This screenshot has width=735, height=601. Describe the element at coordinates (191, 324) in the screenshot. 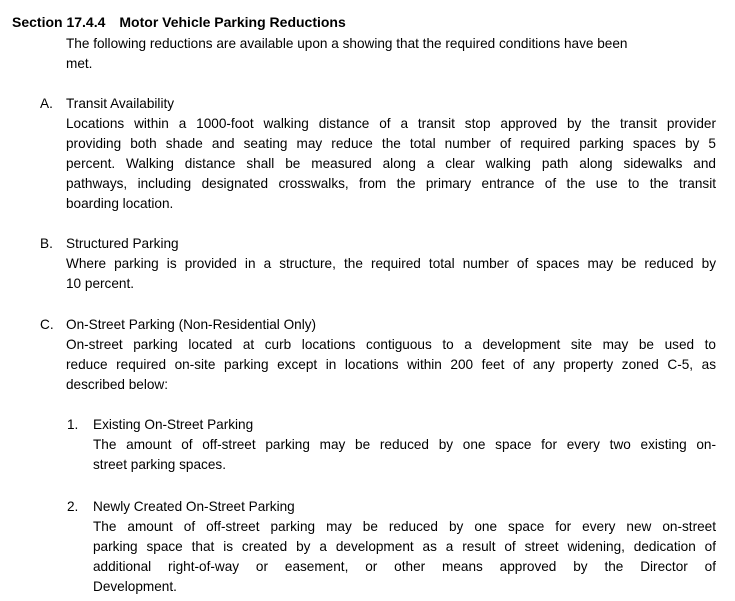

I see `list-item-c-title: On-Street Parking (Non-Residential Only)` at that location.